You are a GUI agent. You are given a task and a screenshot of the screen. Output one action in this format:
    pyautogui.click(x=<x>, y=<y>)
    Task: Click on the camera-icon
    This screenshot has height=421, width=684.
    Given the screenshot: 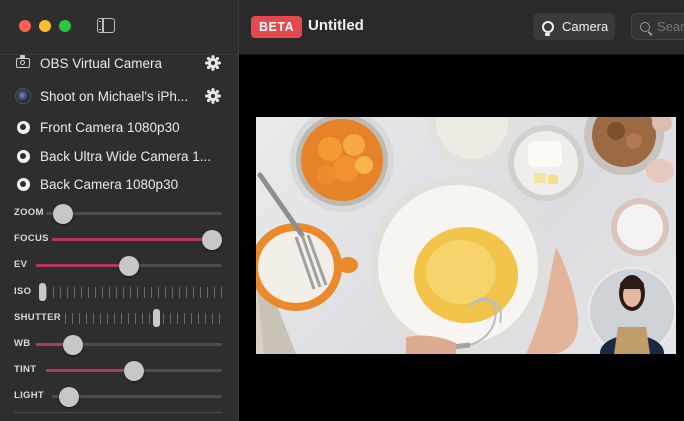 What is the action you would take?
    pyautogui.click(x=23, y=63)
    